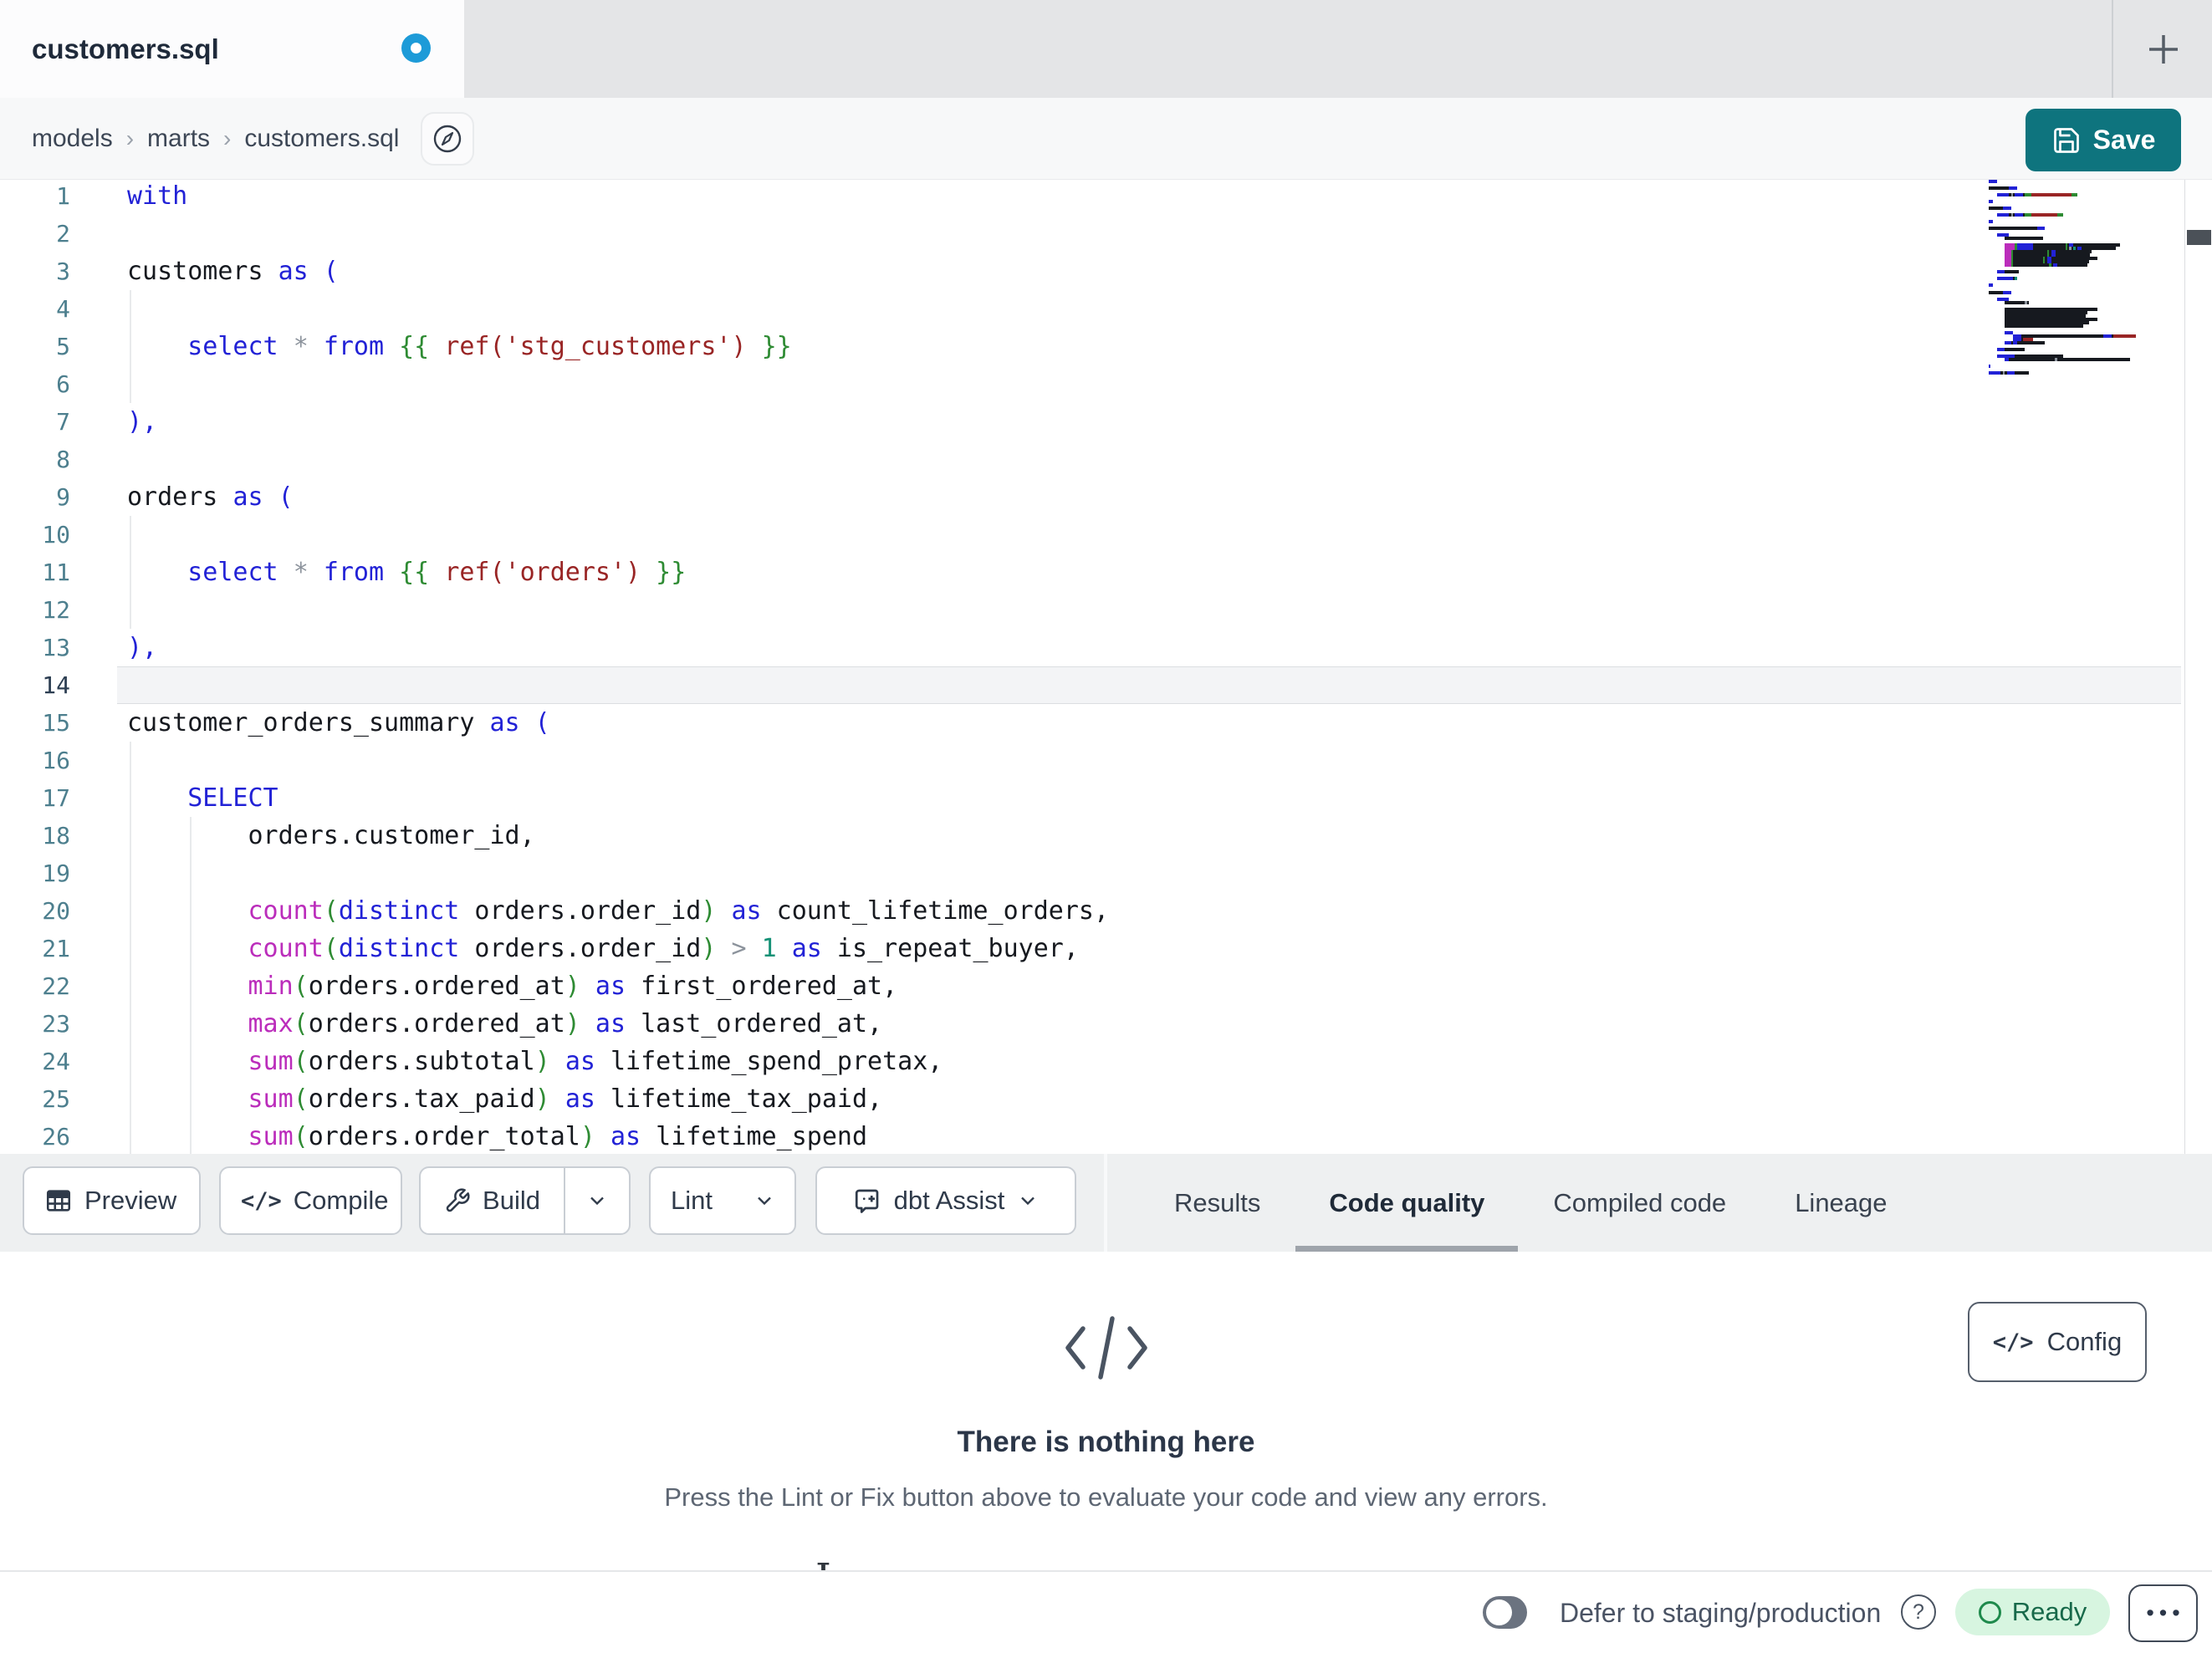 The height and width of the screenshot is (1653, 2212). Describe the element at coordinates (448, 138) in the screenshot. I see `navigate-file-button` at that location.